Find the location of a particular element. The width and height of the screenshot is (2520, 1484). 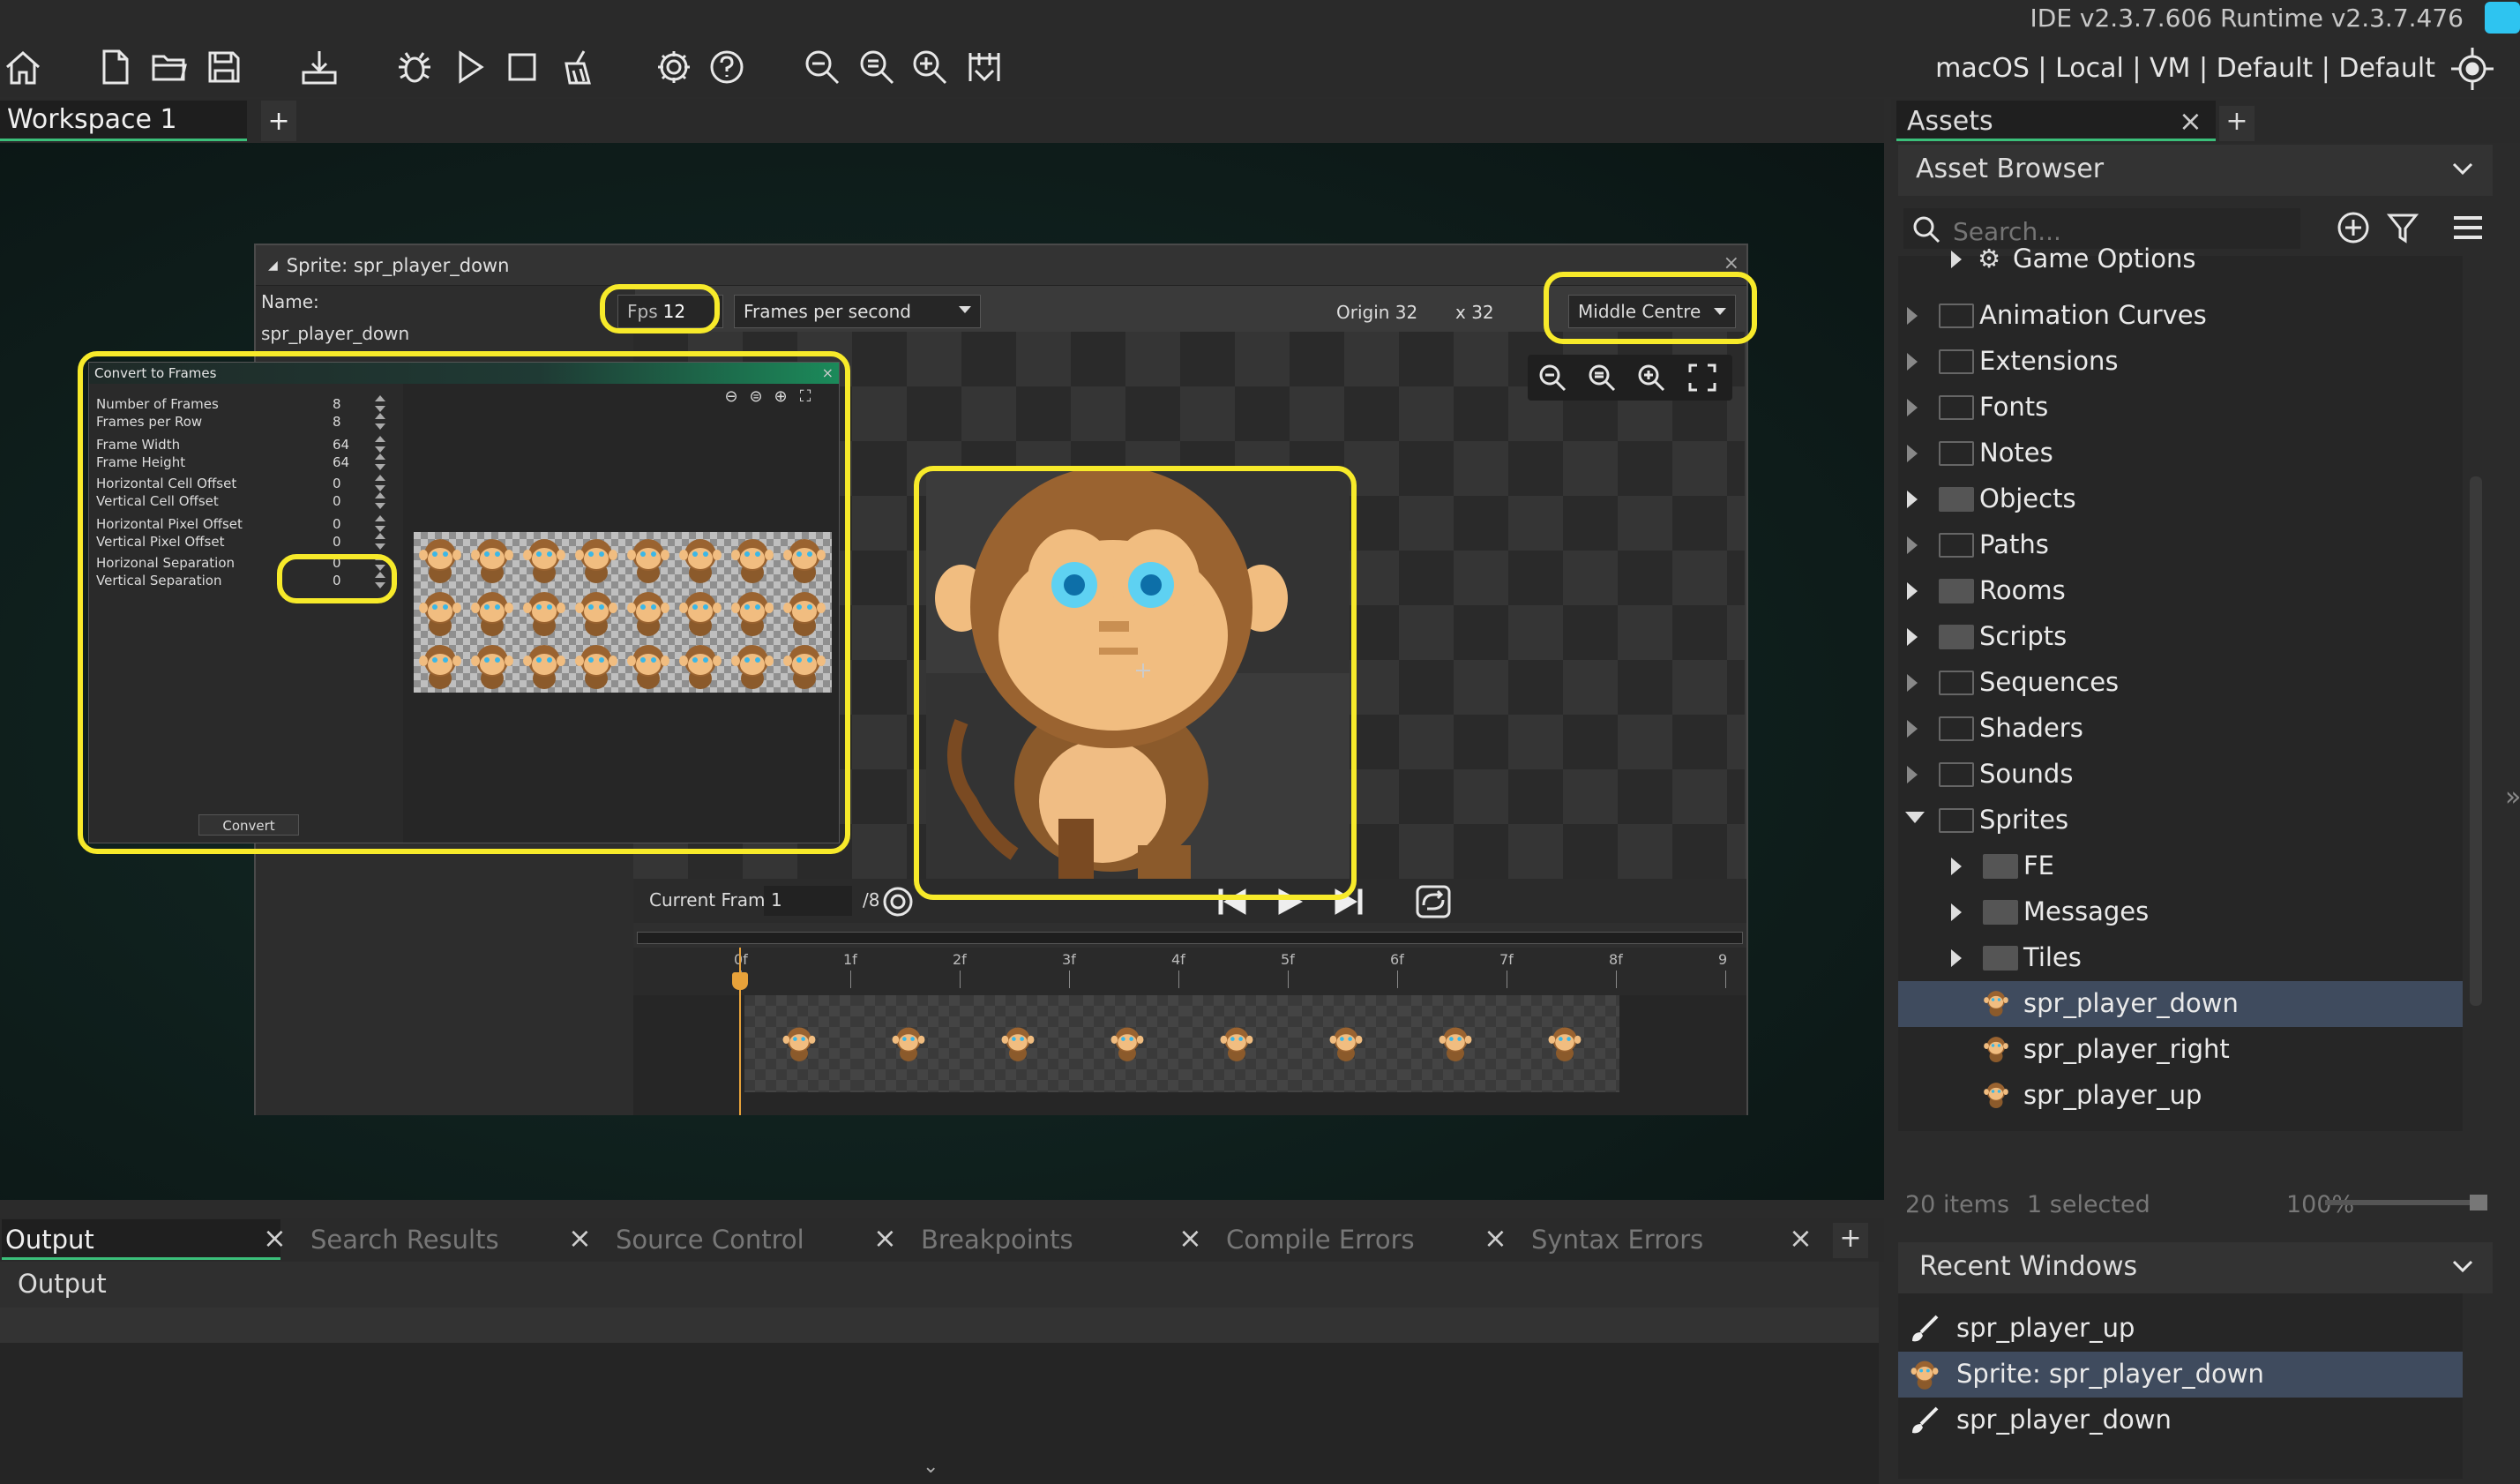

create-exe-icon is located at coordinates (319, 67).